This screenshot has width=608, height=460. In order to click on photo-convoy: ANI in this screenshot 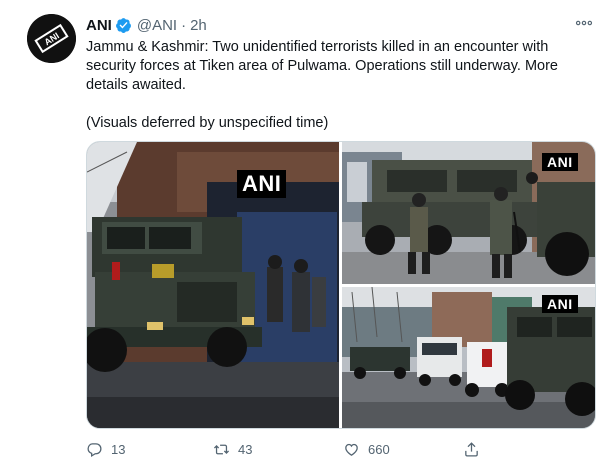, I will do `click(468, 357)`.